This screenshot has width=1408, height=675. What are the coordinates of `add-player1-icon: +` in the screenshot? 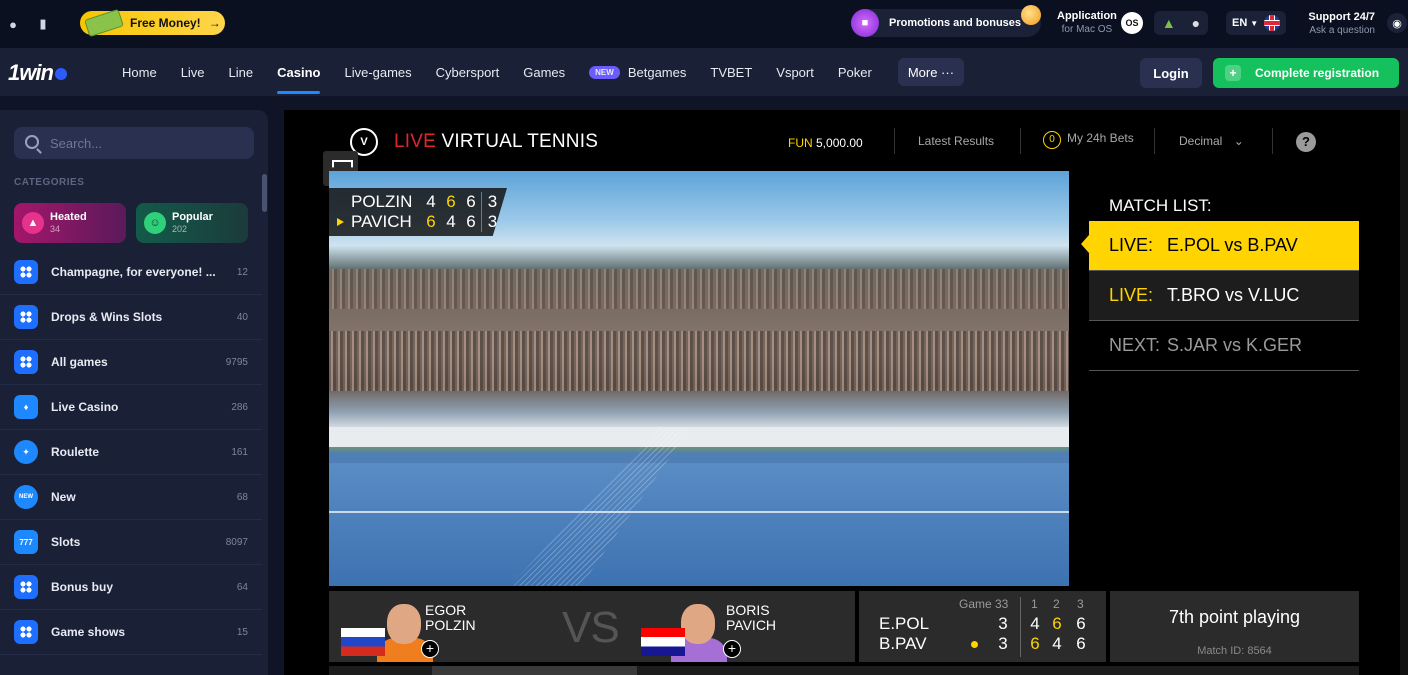 It's located at (430, 649).